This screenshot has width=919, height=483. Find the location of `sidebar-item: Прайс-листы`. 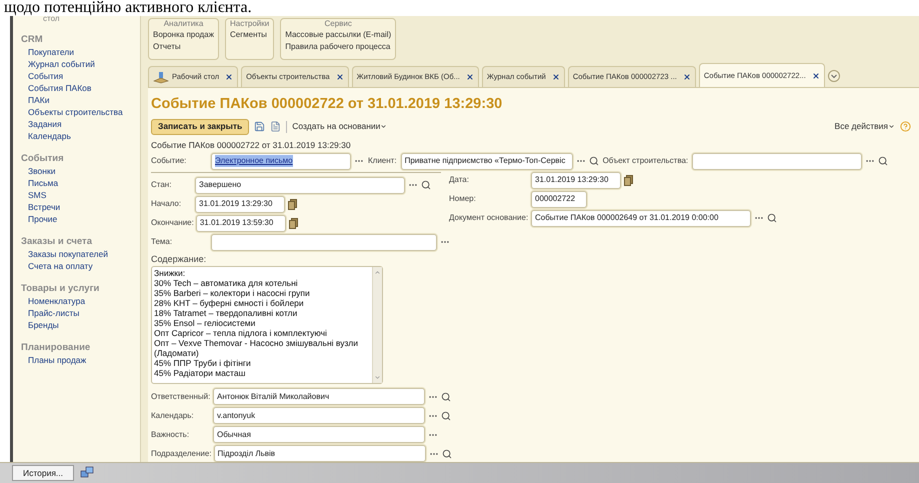

sidebar-item: Прайс-листы is located at coordinates (80, 313).